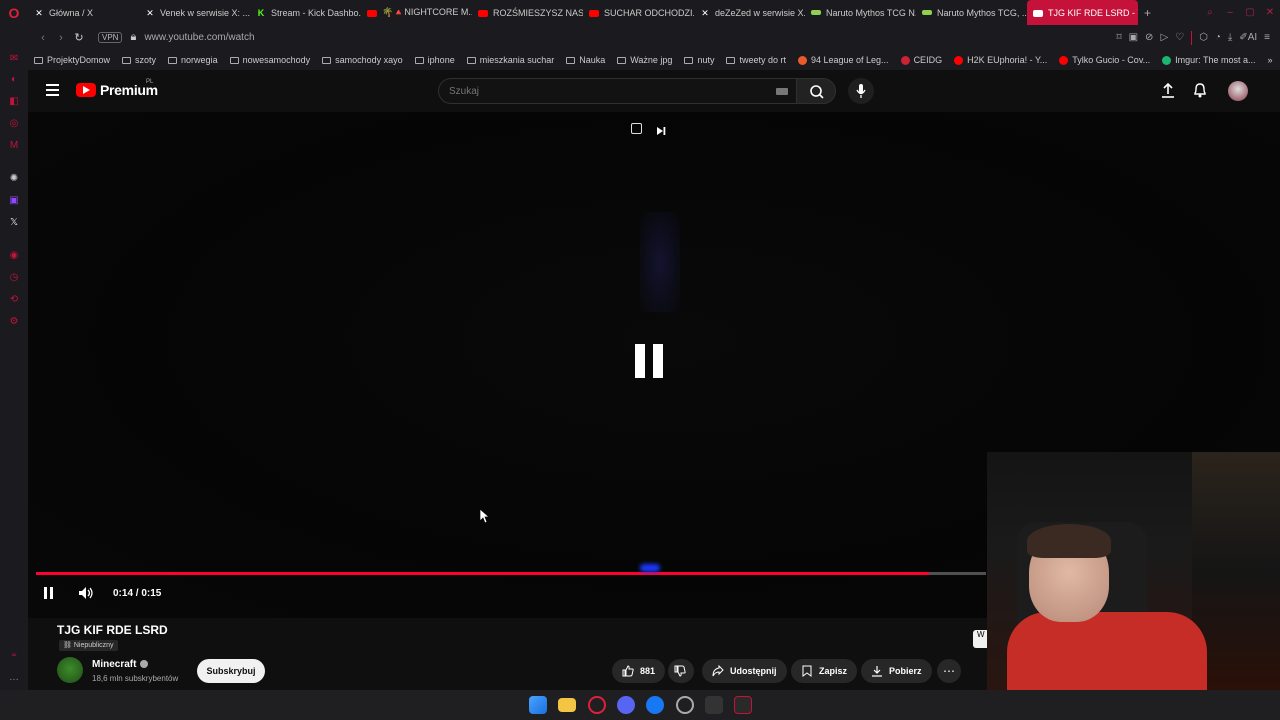  I want to click on bookmark-page-icon: ⌑, so click(1118, 37).